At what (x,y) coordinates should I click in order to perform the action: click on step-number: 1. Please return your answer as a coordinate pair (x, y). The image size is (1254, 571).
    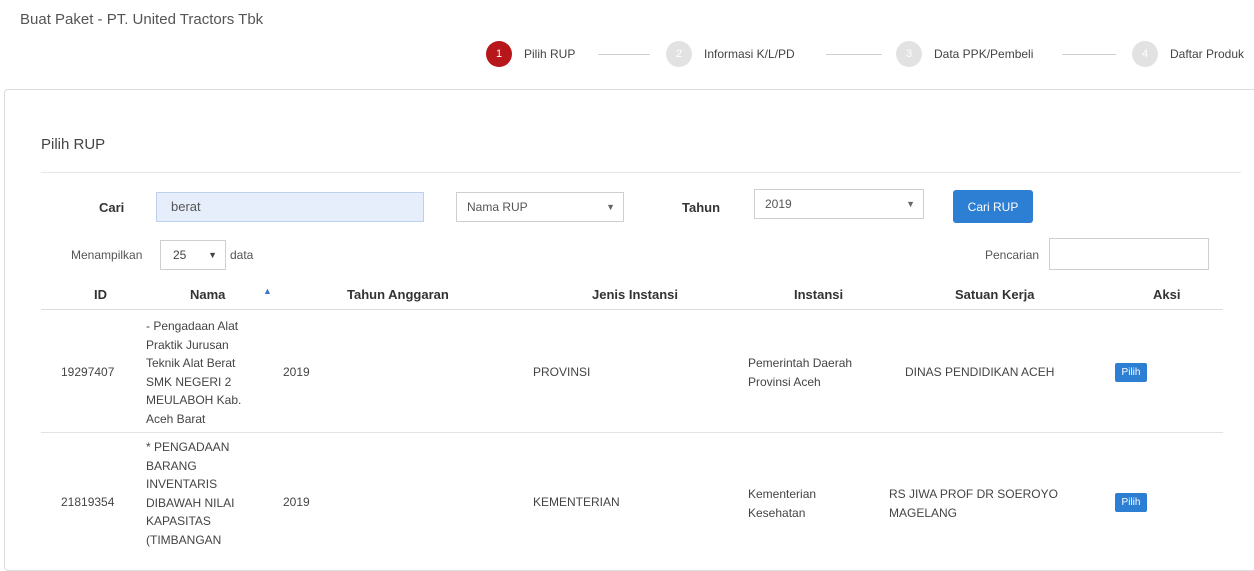
    Looking at the image, I should click on (499, 54).